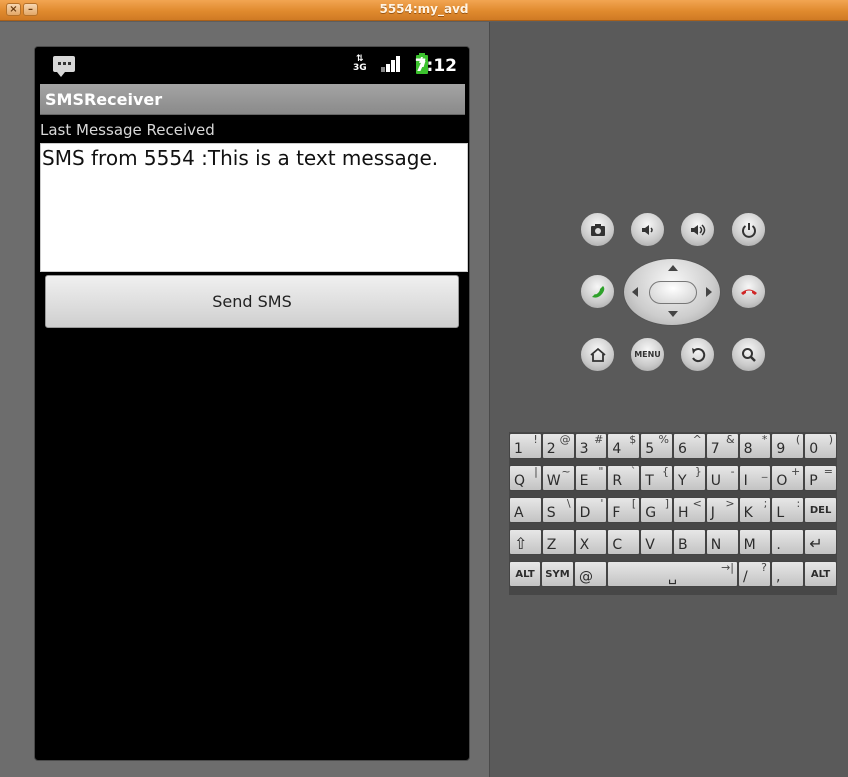 This screenshot has width=848, height=777. What do you see at coordinates (551, 513) in the screenshot?
I see `key-label: S` at bounding box center [551, 513].